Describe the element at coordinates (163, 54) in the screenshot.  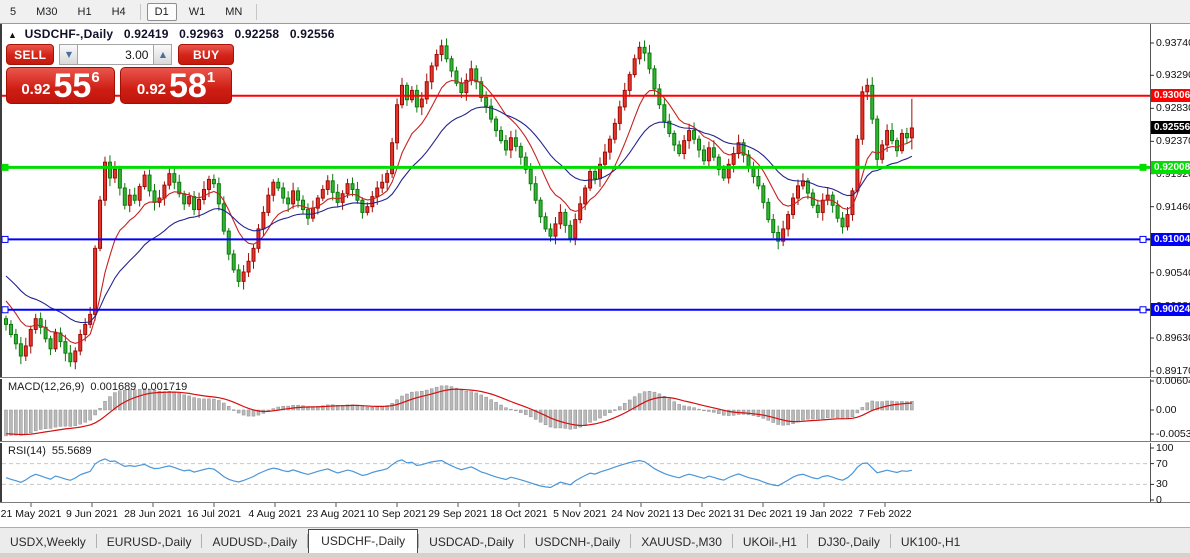
I see `volume-increase-icon: ▲` at that location.